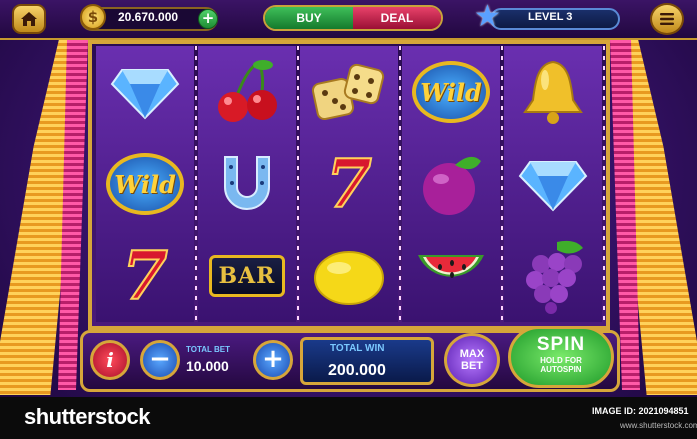 The height and width of the screenshot is (439, 697). I want to click on coin-icon: $, so click(93, 17).